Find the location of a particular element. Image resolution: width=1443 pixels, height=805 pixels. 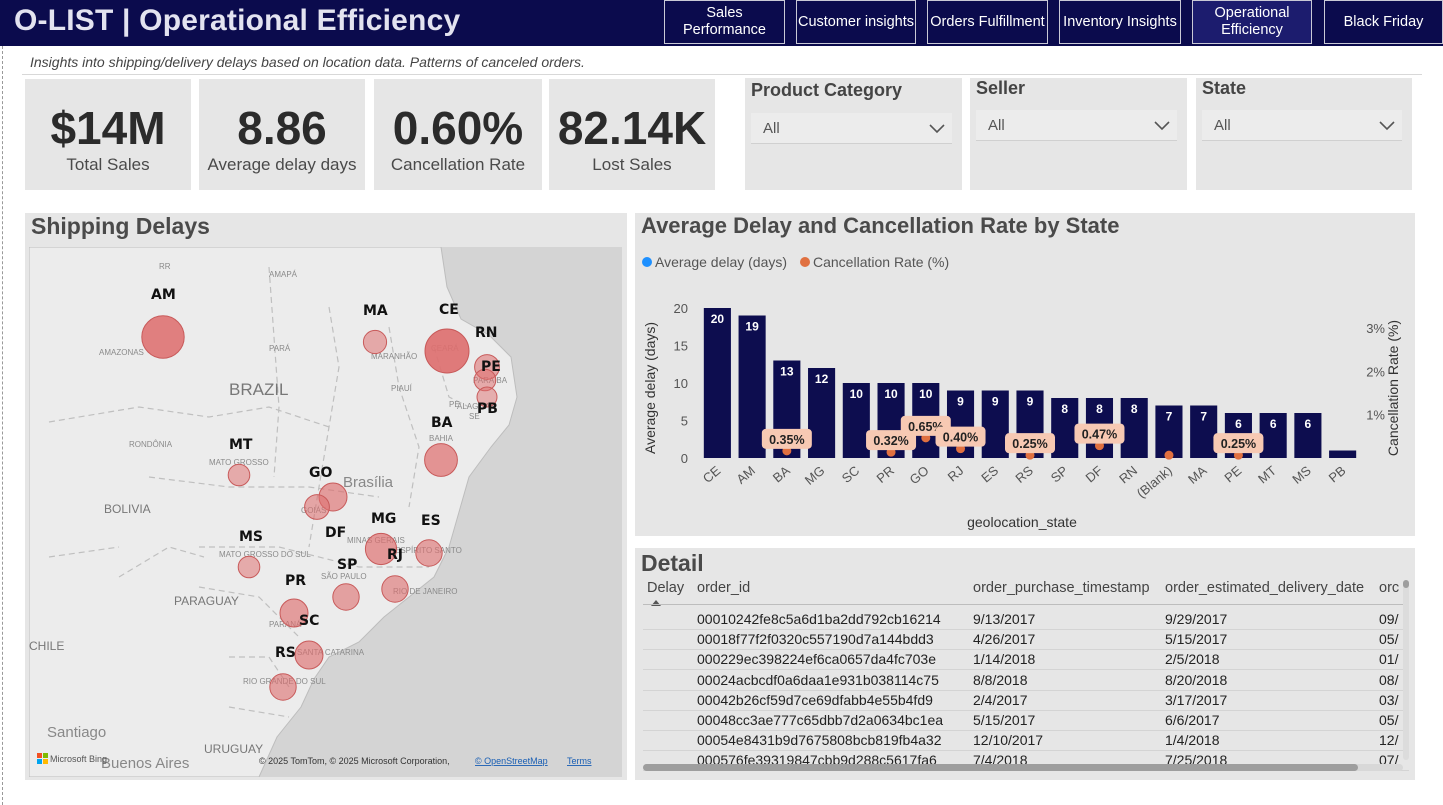

region-label: PE is located at coordinates (454, 404).